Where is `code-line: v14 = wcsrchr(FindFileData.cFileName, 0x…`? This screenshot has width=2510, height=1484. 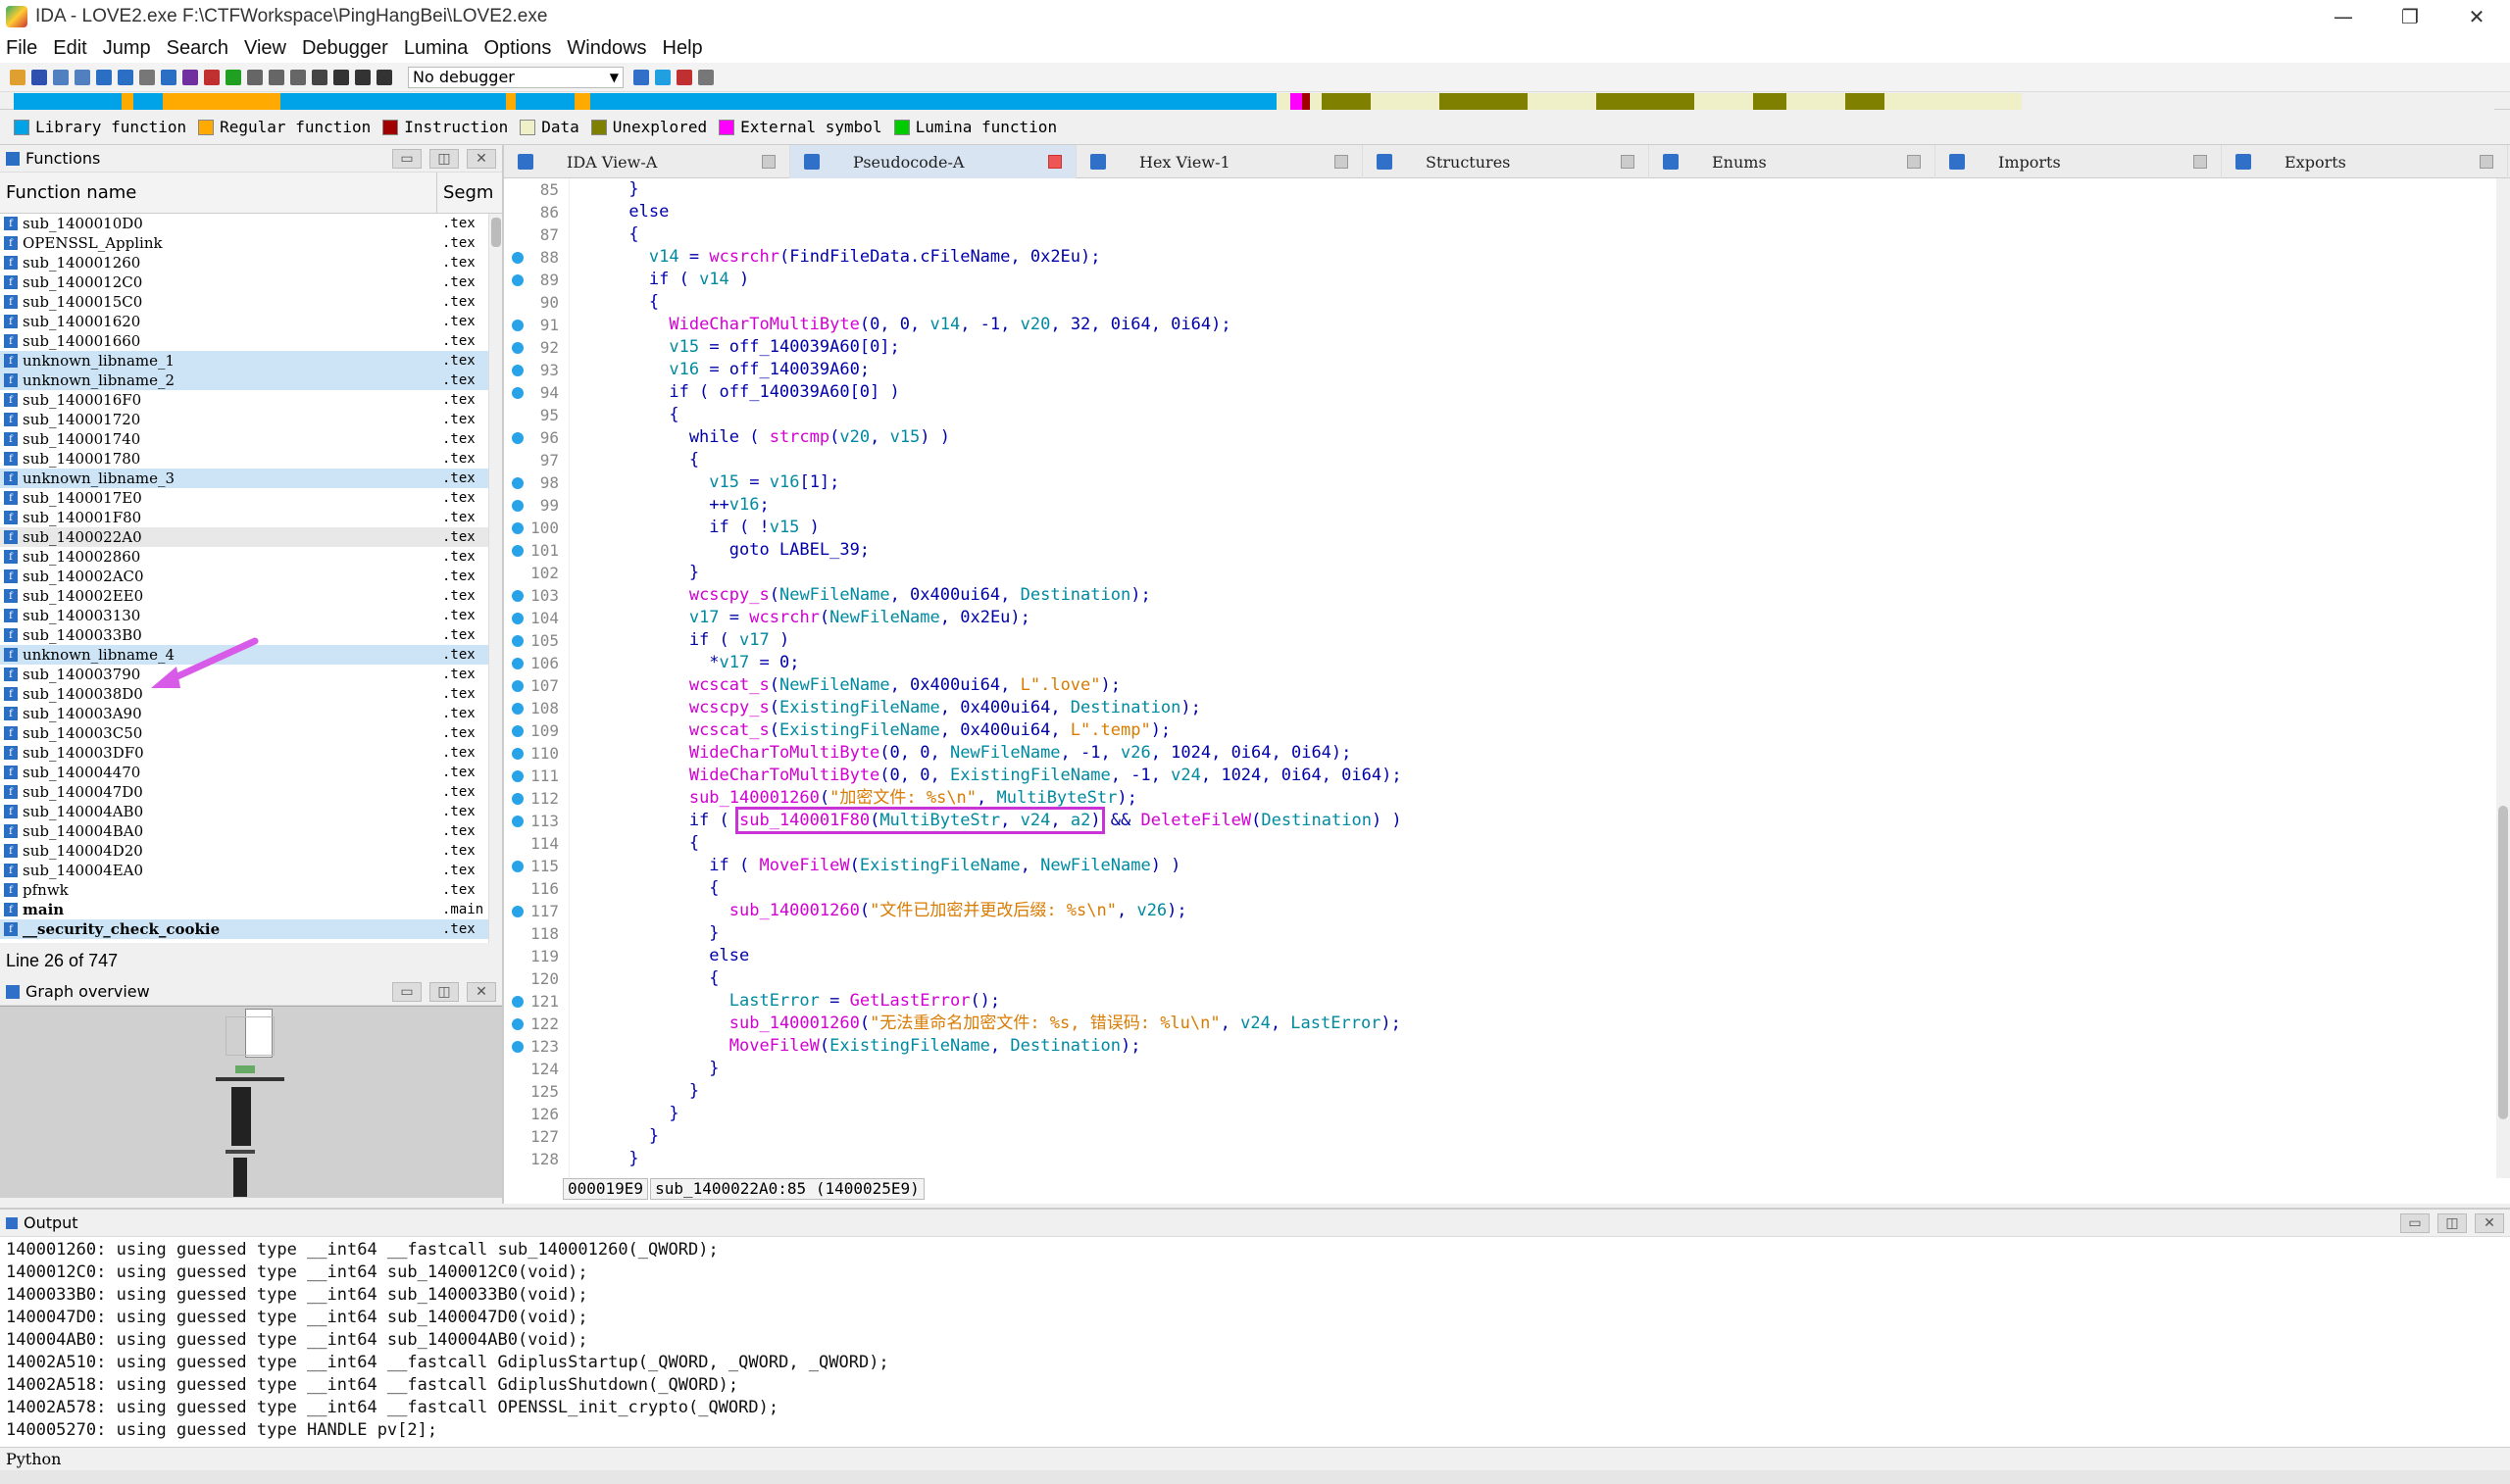
code-line: v14 = wcsrchr(FindFileData.cFileName, 0x… is located at coordinates (1529, 257).